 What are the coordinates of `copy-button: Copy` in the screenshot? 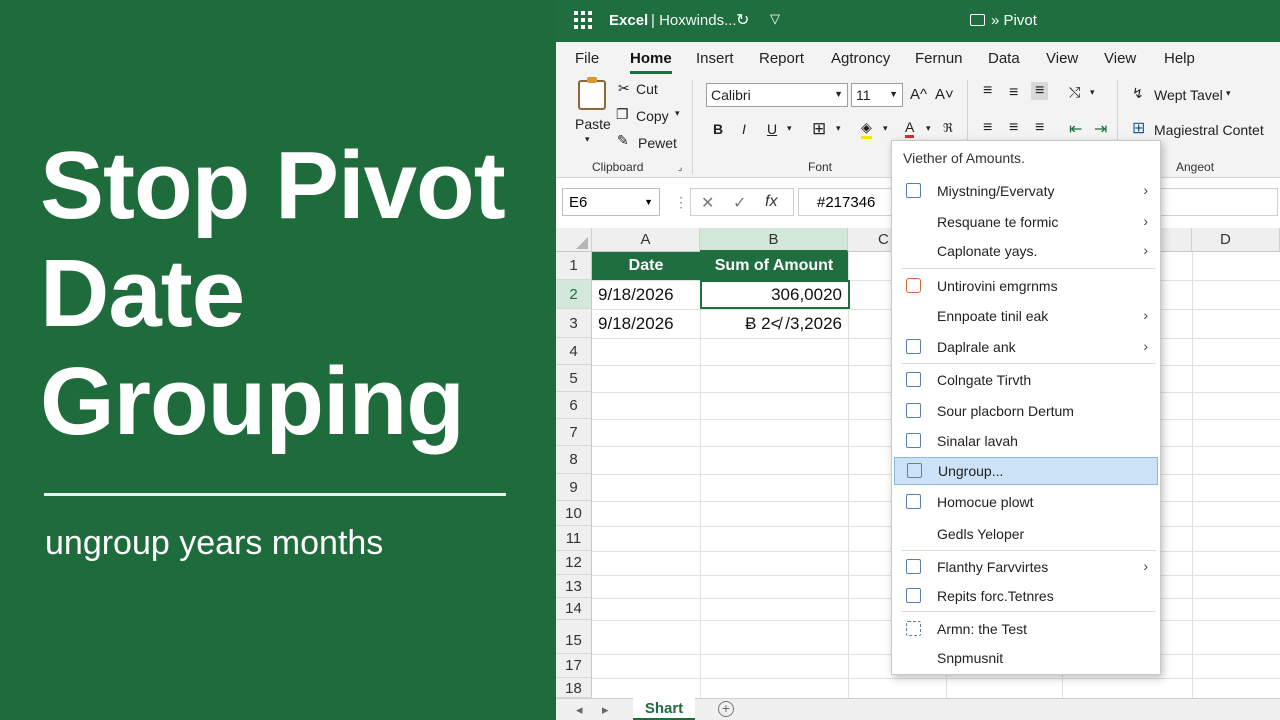 It's located at (652, 116).